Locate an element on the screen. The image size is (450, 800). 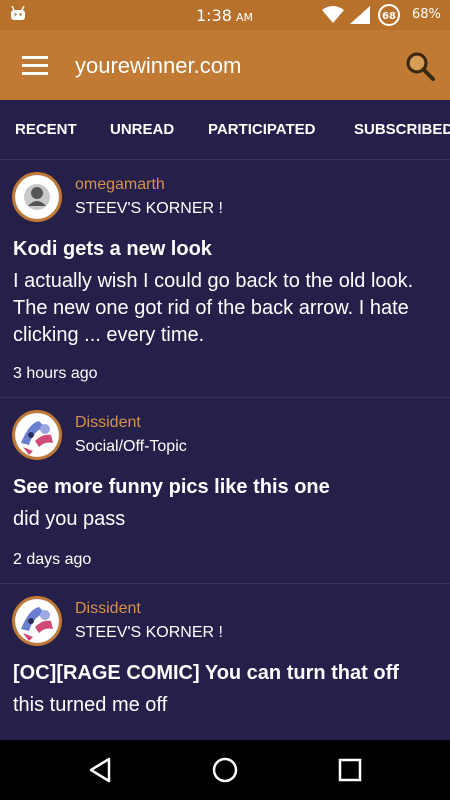
tab-recent: RECENT is located at coordinates (46, 129).